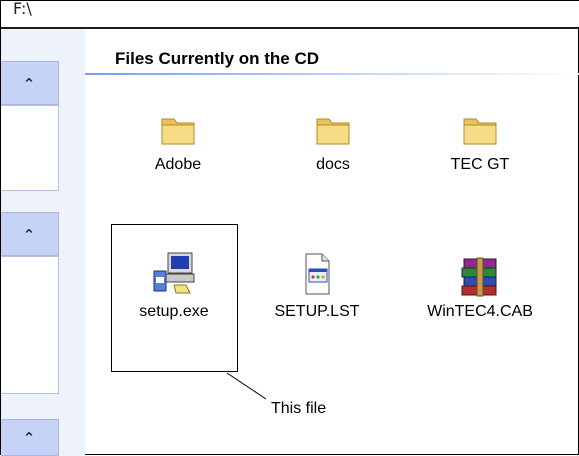 This screenshot has width=579, height=456. Describe the element at coordinates (299, 408) in the screenshot. I see `callout-label: This file` at that location.